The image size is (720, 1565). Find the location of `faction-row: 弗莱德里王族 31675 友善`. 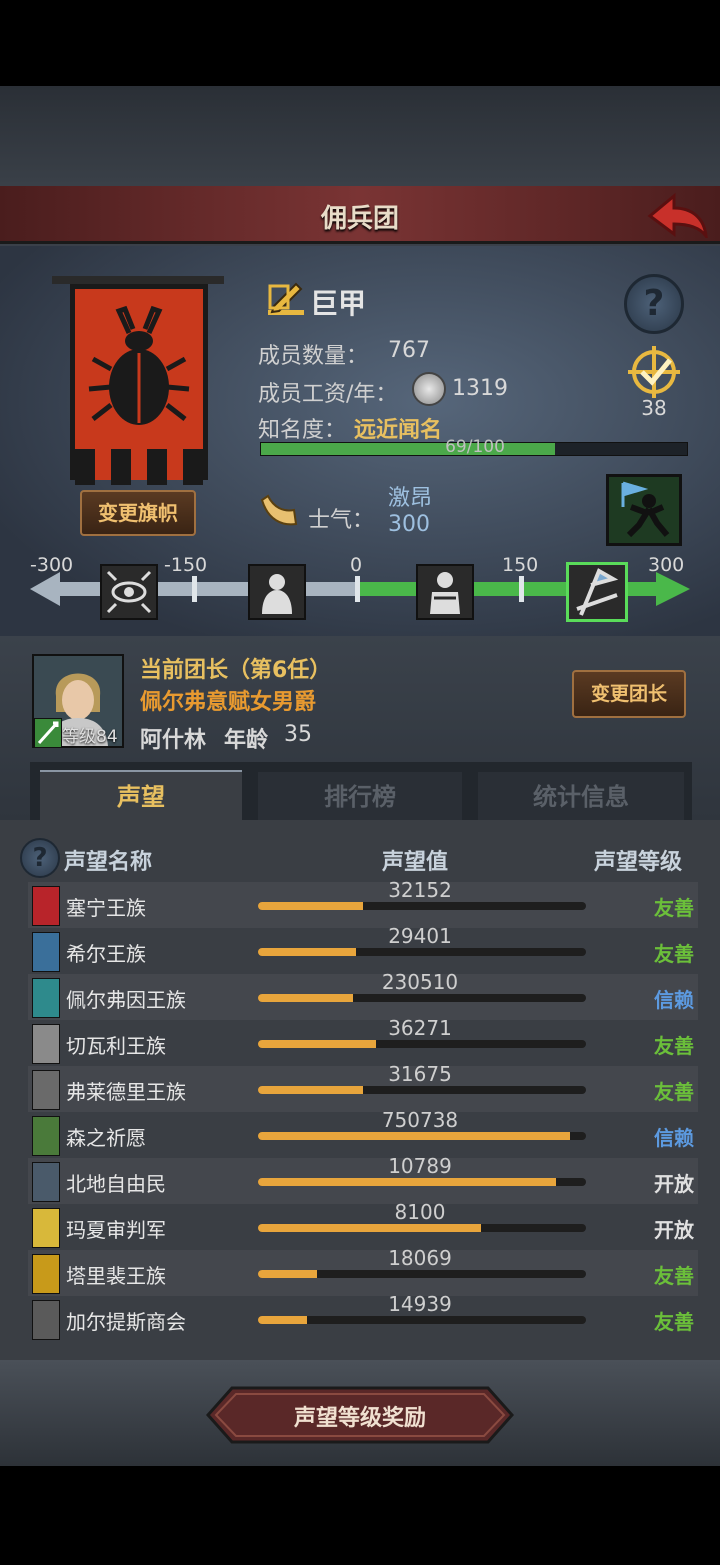

faction-row: 弗莱德里王族 31675 友善 is located at coordinates (363, 1087).